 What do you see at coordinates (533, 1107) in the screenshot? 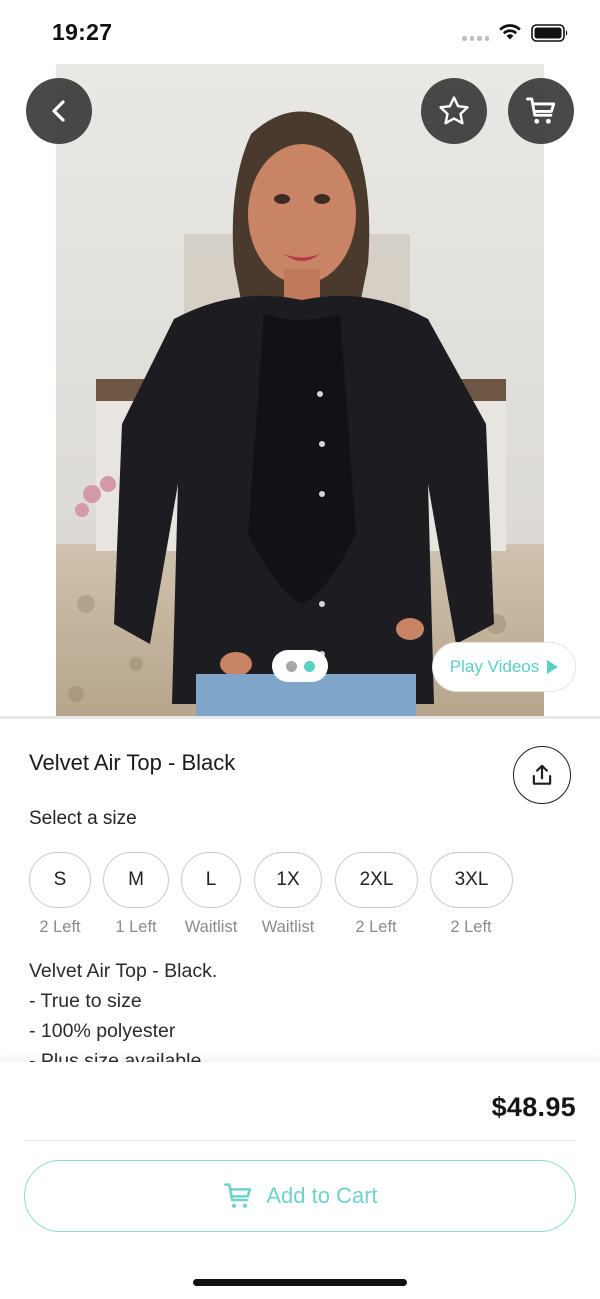
I see `product-price: $48.95` at bounding box center [533, 1107].